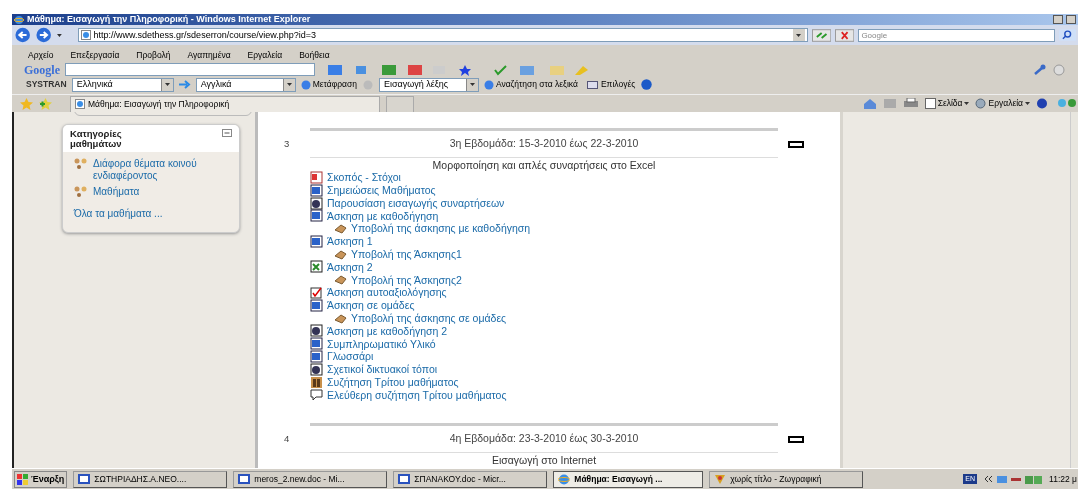 Image resolution: width=1078 pixels, height=489 pixels. I want to click on options-button: Επιλογές, so click(611, 84).